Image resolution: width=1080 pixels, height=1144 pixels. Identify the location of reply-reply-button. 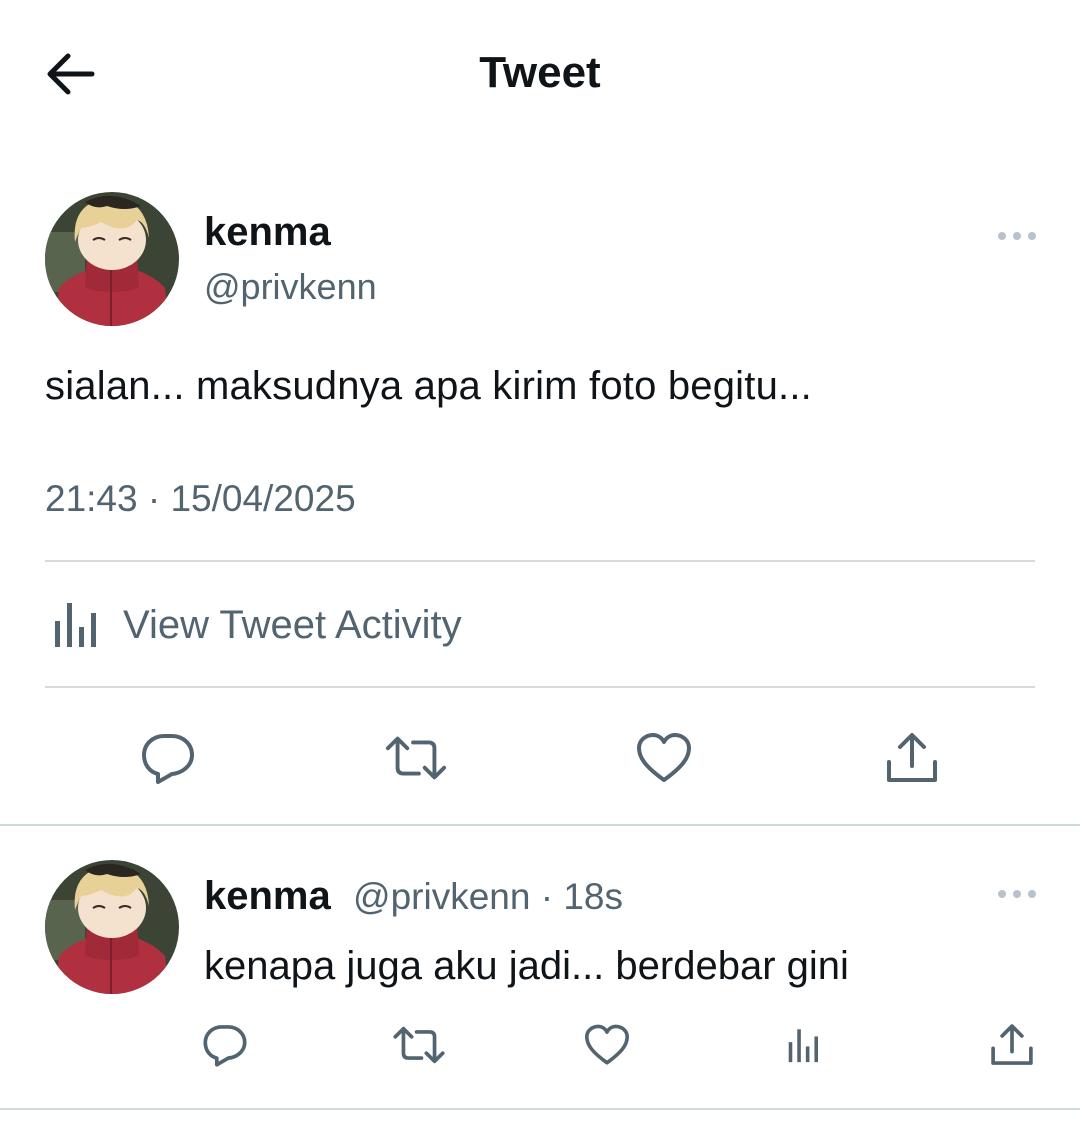
(225, 1045).